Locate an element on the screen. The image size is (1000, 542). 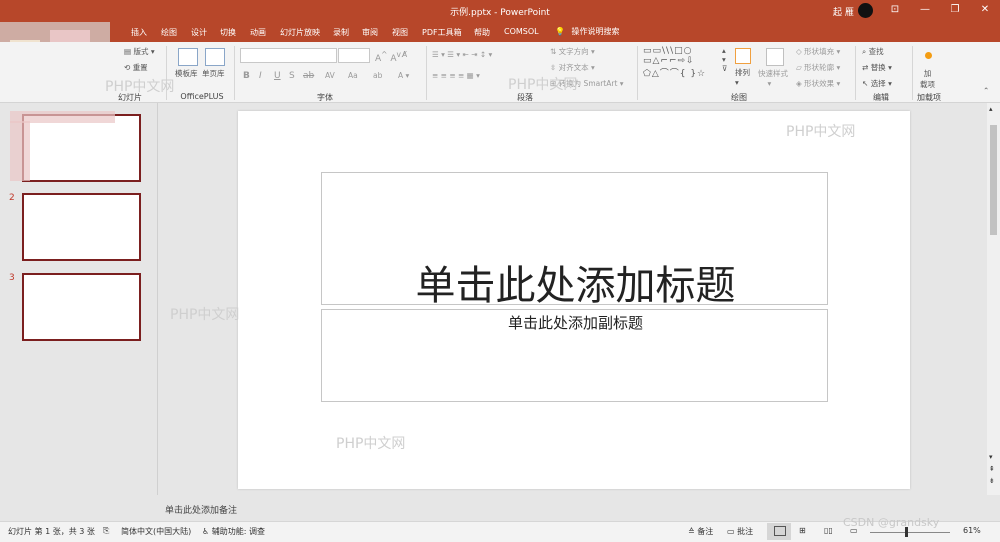
scroll-down-icon: ▾ is located at coordinates (991, 457).